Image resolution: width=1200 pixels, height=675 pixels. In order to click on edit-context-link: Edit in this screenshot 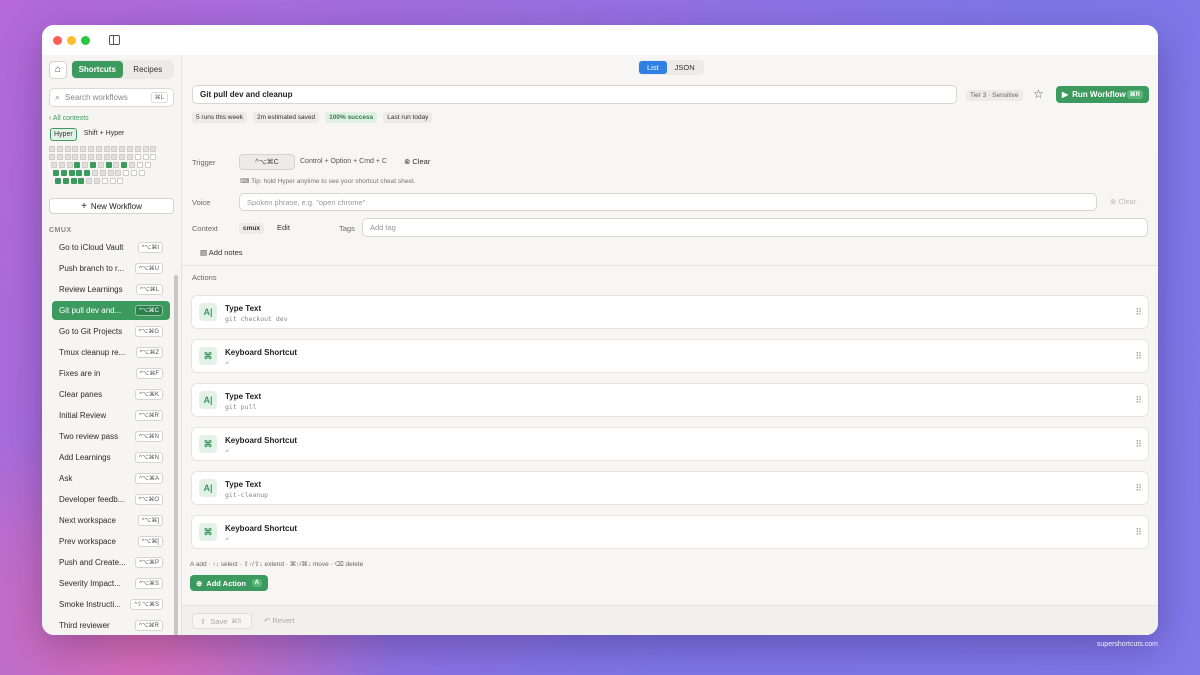, I will do `click(283, 227)`.